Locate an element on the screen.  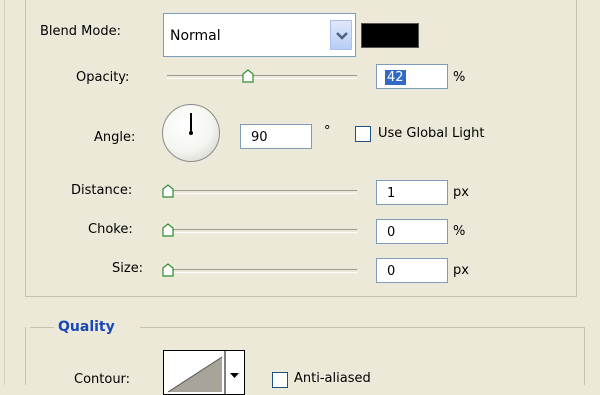
angle-dial is located at coordinates (191, 133).